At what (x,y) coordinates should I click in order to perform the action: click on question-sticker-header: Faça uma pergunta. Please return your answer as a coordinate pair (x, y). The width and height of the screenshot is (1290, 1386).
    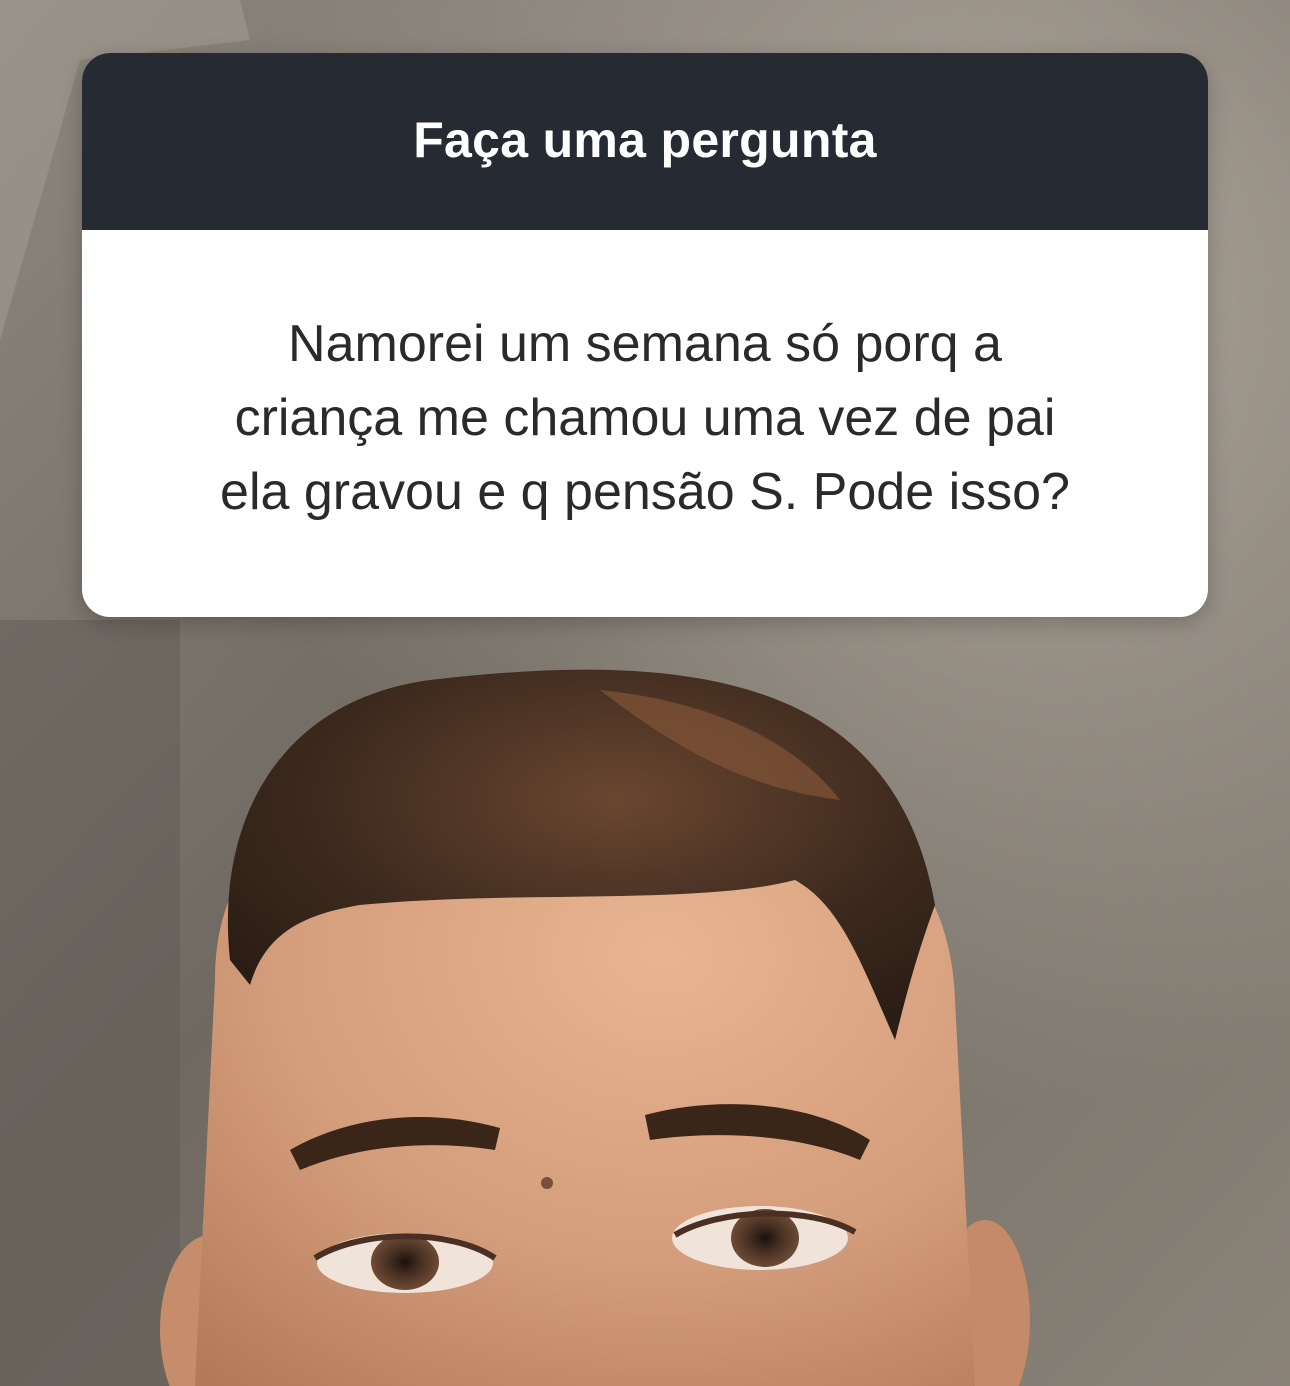
    Looking at the image, I should click on (645, 141).